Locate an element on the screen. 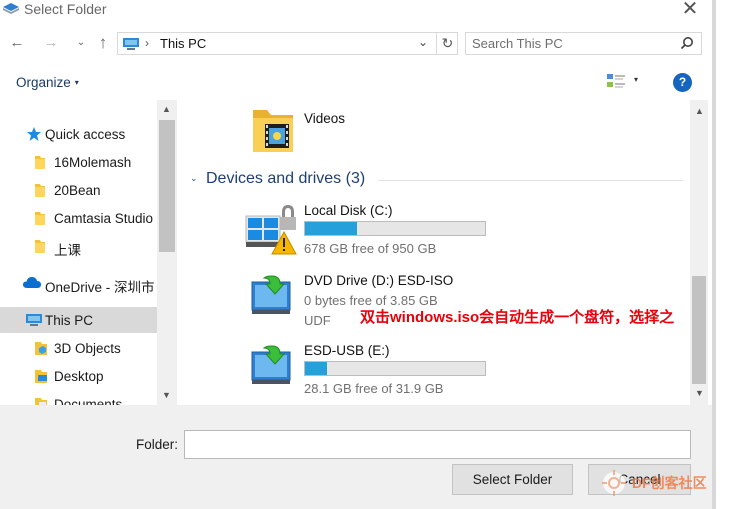 The image size is (750, 509). videos-folder-icon is located at coordinates (273, 130).